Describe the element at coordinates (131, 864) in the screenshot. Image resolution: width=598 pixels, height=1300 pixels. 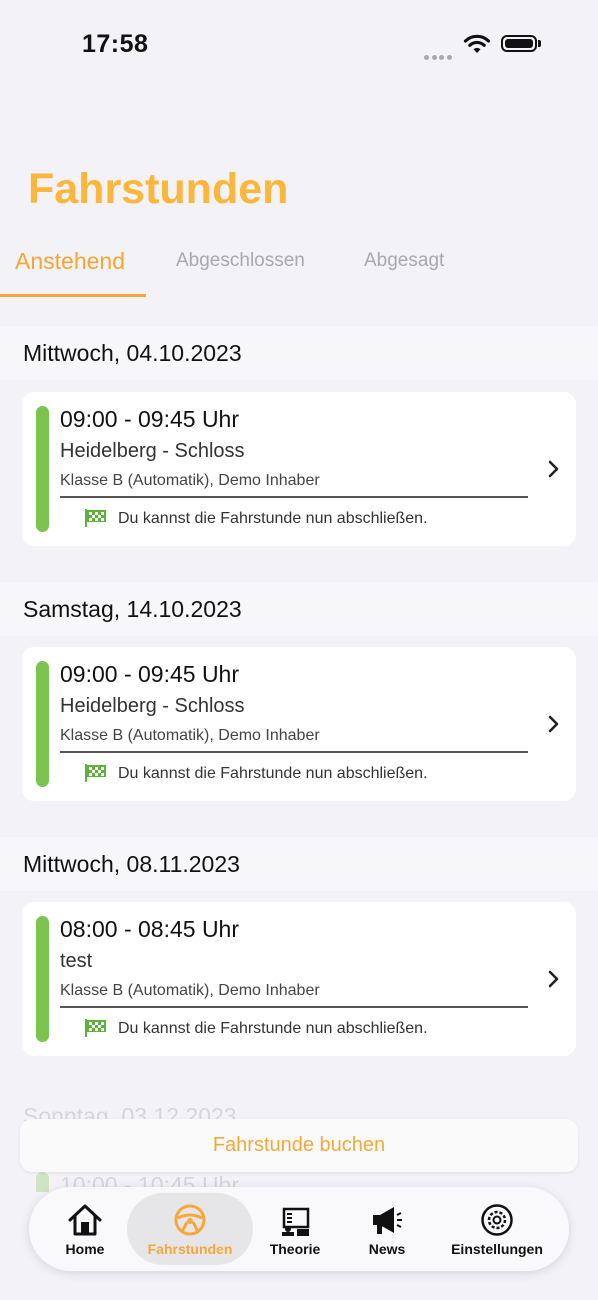
I see `section-date: Mittwoch, 08.11.2023` at that location.